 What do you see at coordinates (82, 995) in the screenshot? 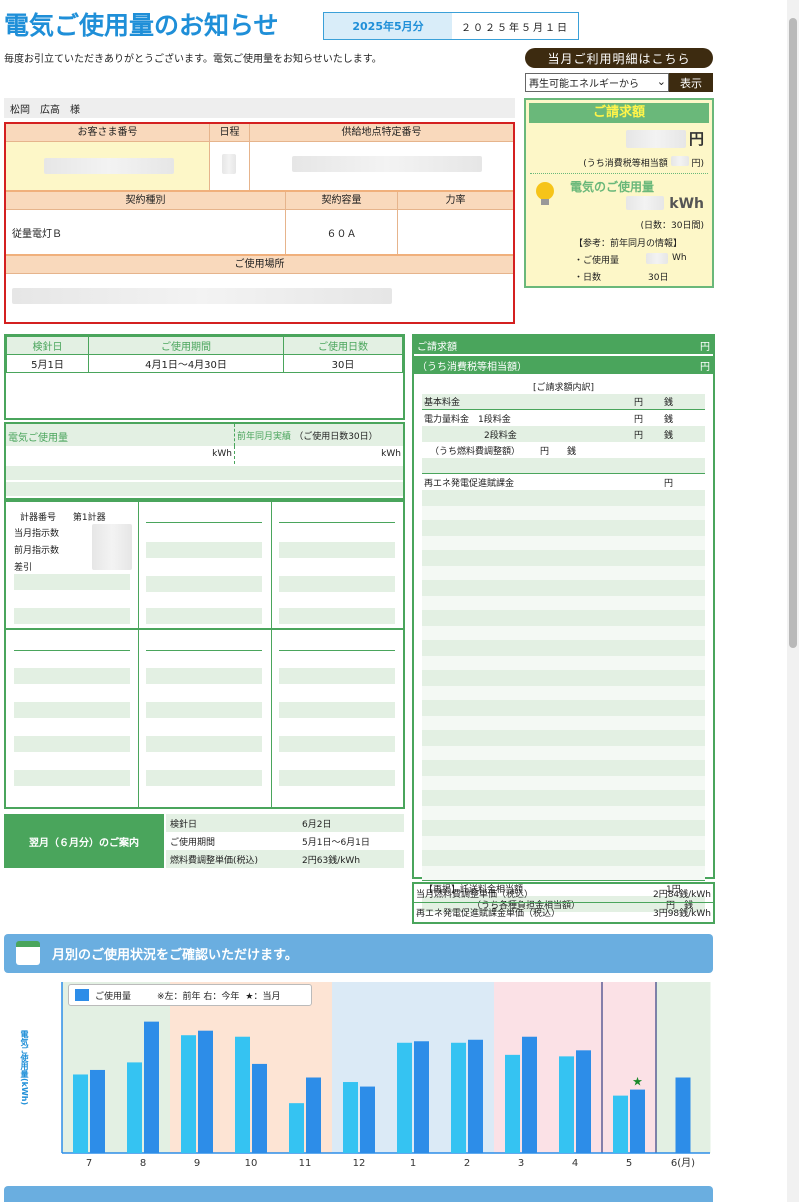
I see `legend-swatch` at bounding box center [82, 995].